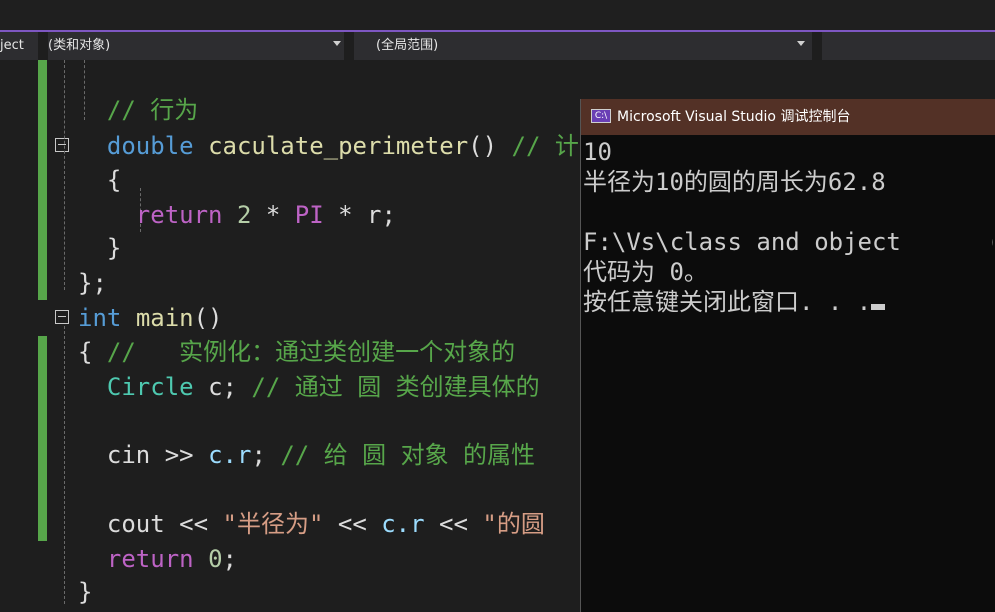 The image size is (995, 612). What do you see at coordinates (215, 387) in the screenshot?
I see `identifier: c` at bounding box center [215, 387].